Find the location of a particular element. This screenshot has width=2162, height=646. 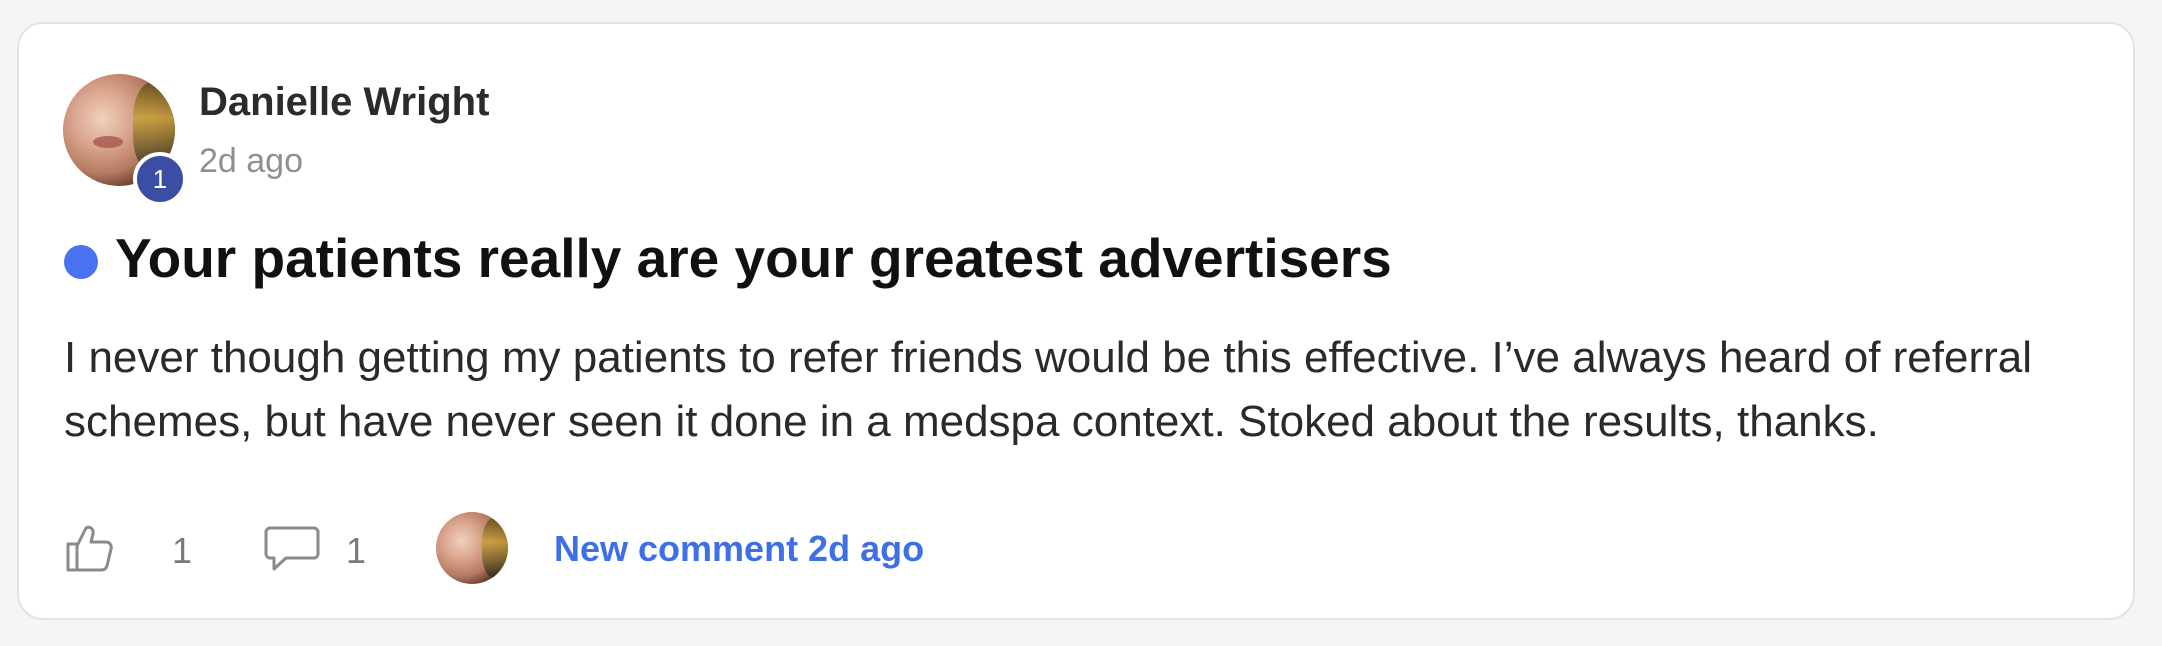

speech-bubble-icon is located at coordinates (292, 549).